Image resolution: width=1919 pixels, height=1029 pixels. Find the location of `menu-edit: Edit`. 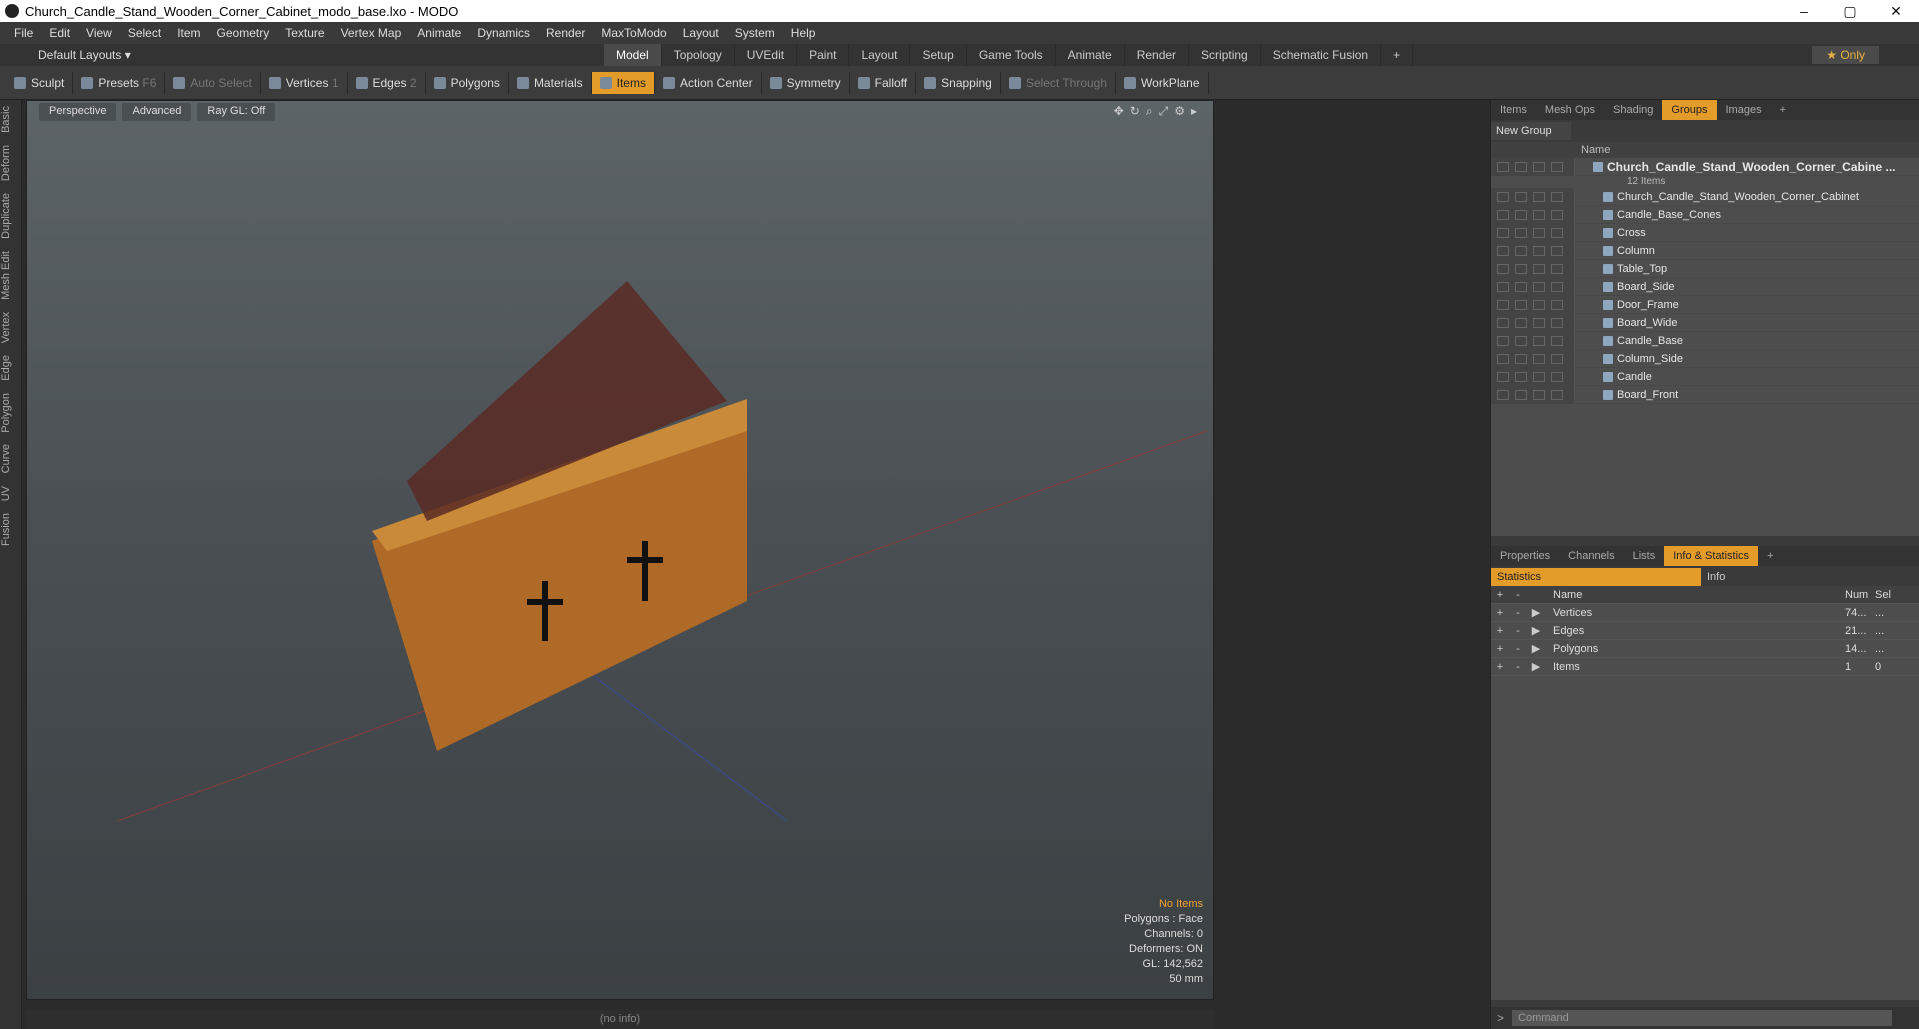

menu-edit: Edit is located at coordinates (59, 33).